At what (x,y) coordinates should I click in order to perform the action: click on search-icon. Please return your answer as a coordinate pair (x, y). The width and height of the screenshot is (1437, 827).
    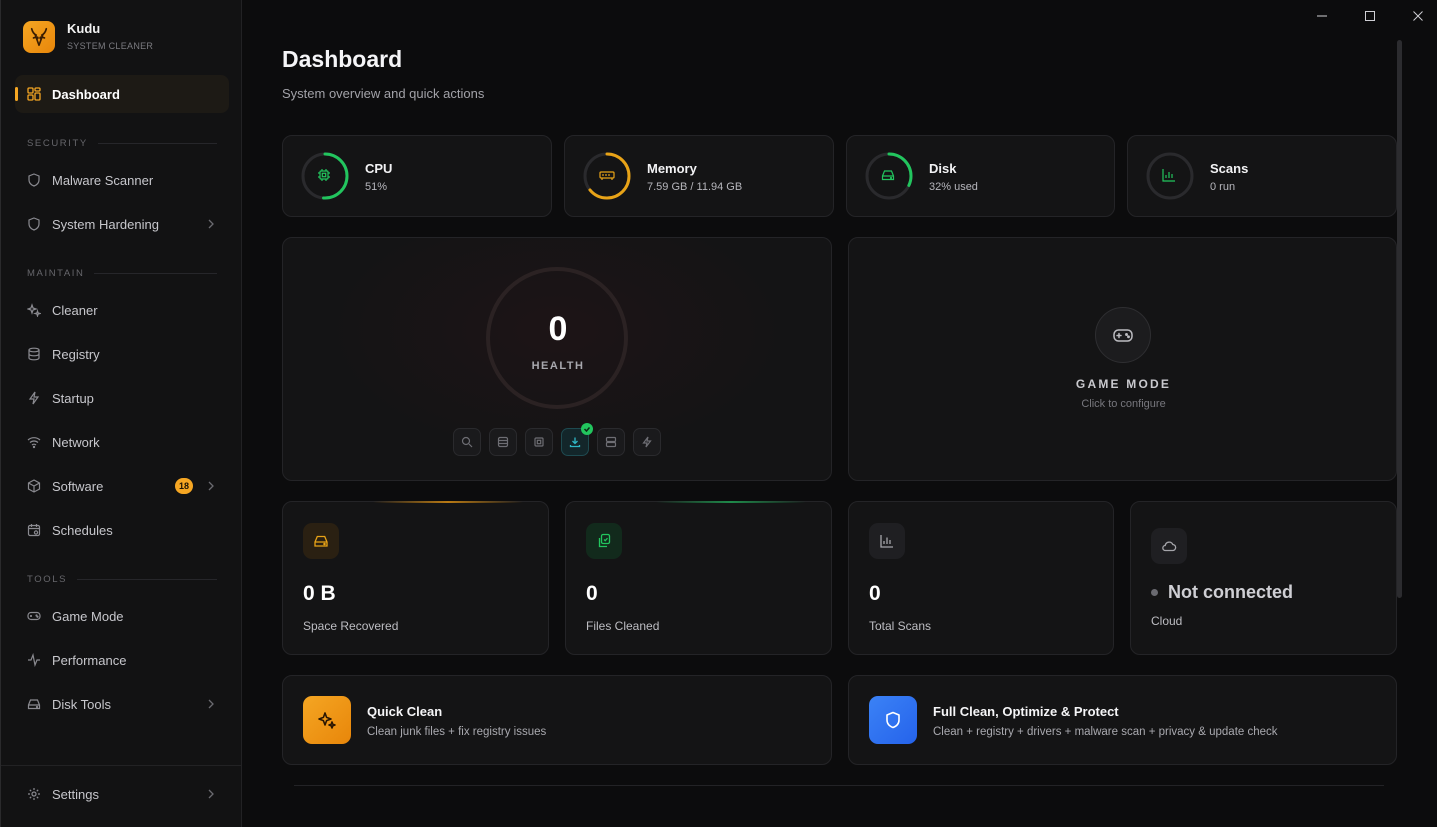
    Looking at the image, I should click on (467, 442).